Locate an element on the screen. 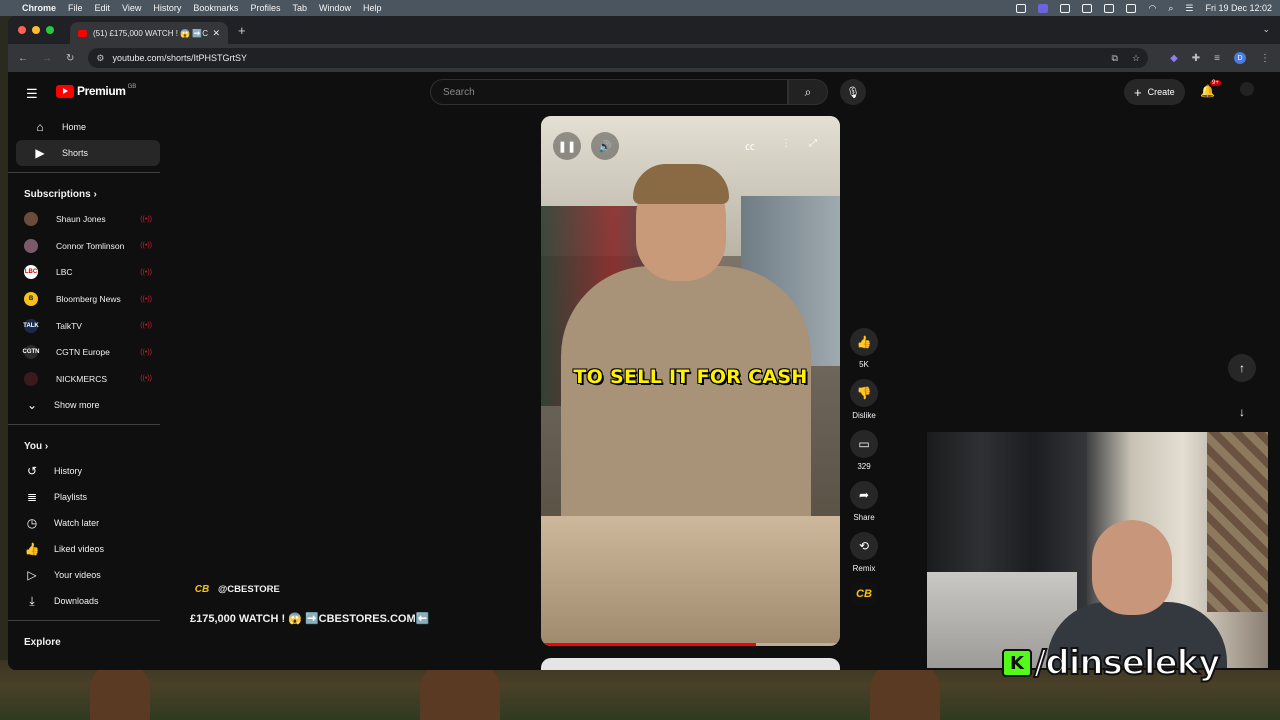 This screenshot has width=1280, height=720. logo-region: GB is located at coordinates (132, 87).